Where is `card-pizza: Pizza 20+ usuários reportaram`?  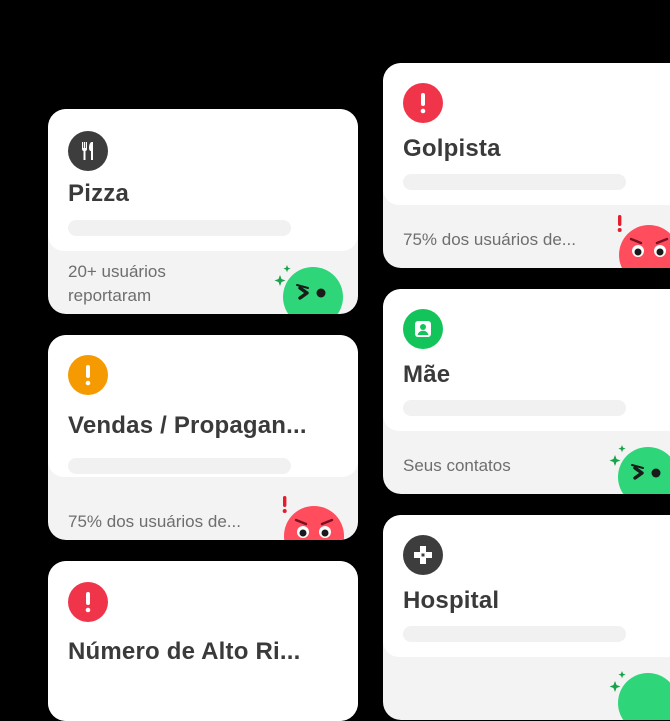 card-pizza: Pizza 20+ usuários reportaram is located at coordinates (203, 211).